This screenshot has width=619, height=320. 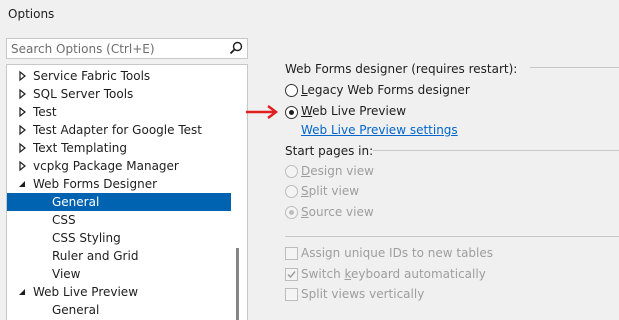 What do you see at coordinates (330, 191) in the screenshot?
I see `split-view-label: Split view` at bounding box center [330, 191].